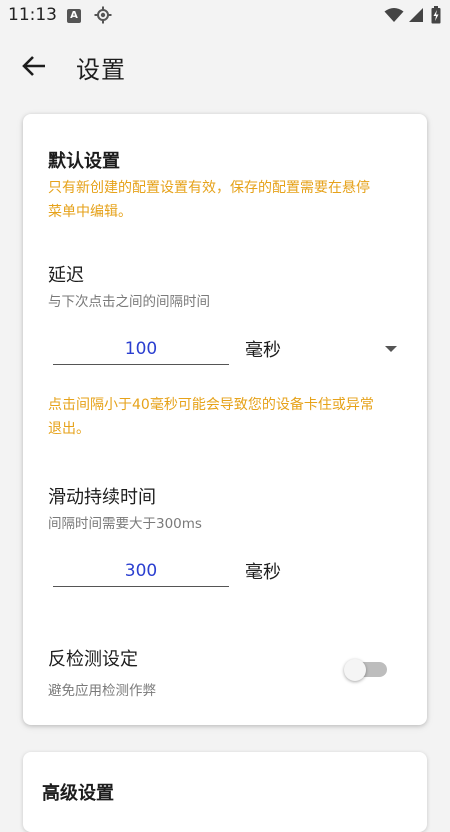  Describe the element at coordinates (211, 405) in the screenshot. I see `delay-warning-line1: 点击间隔小于40毫秒可能会导致您的设备卡住或异常` at that location.